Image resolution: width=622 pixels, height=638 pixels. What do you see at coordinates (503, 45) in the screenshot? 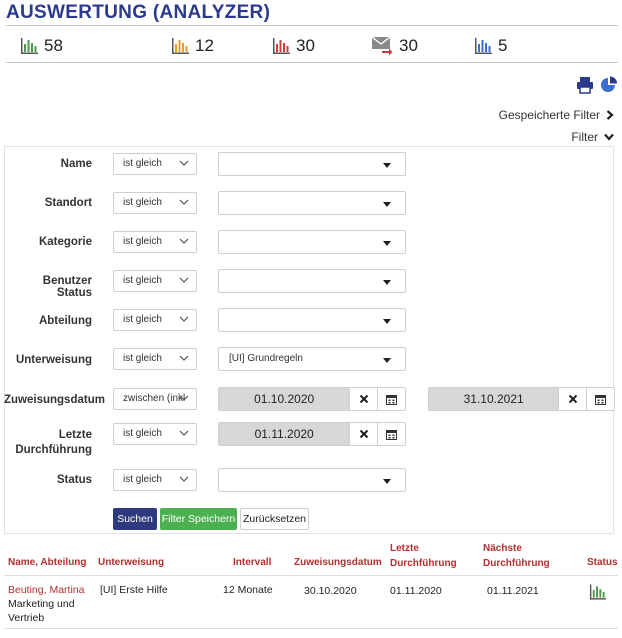
I see `stat-value: 5` at bounding box center [503, 45].